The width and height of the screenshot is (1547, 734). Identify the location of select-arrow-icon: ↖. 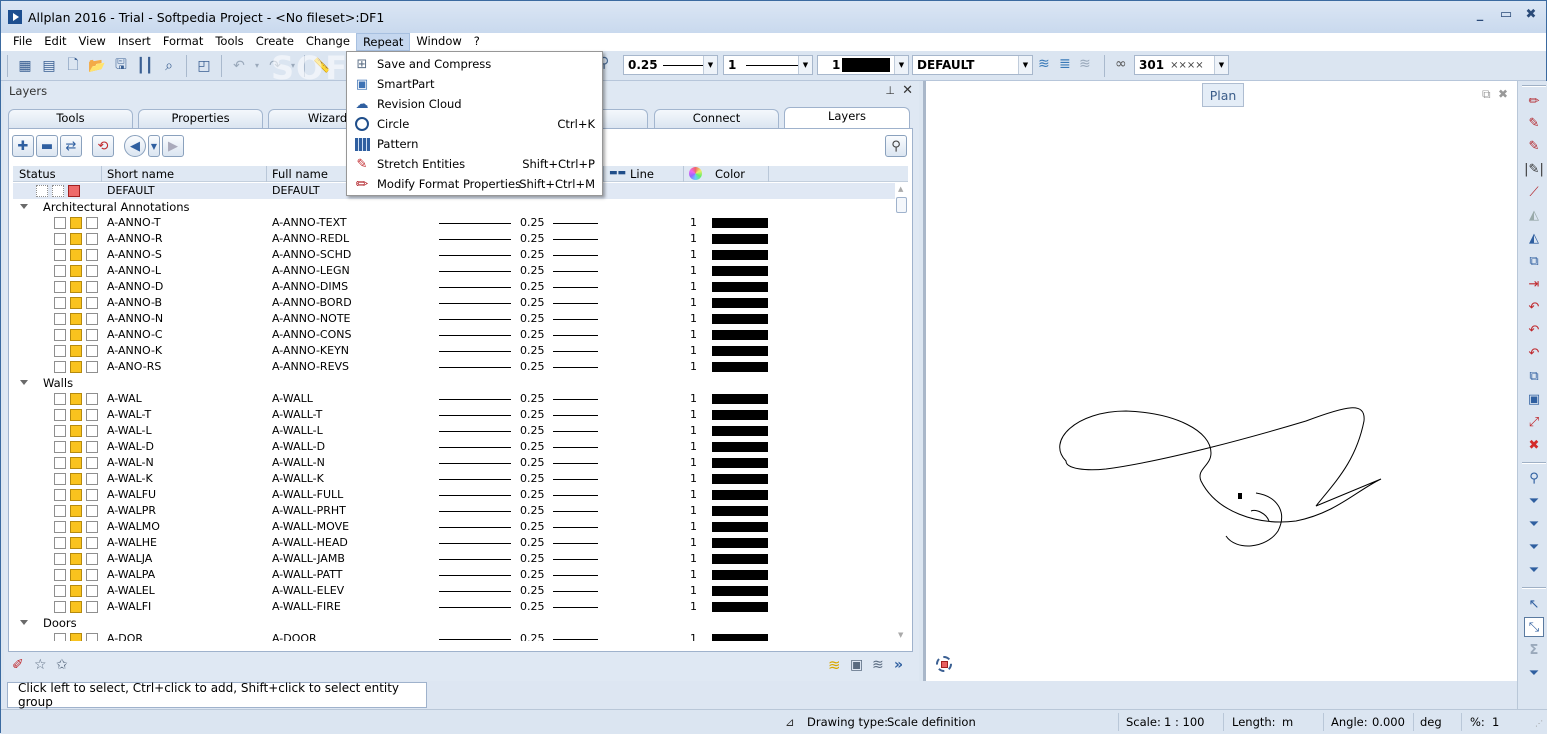
(1534, 604).